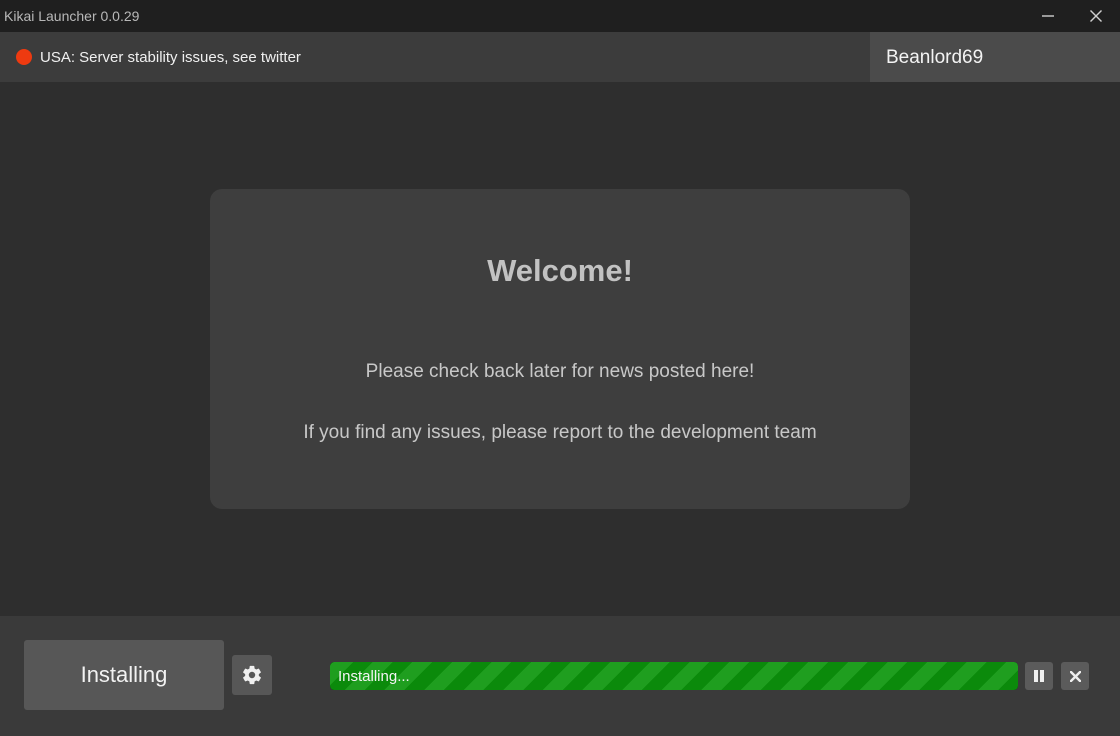 The image size is (1120, 736). I want to click on progress-fill, so click(674, 676).